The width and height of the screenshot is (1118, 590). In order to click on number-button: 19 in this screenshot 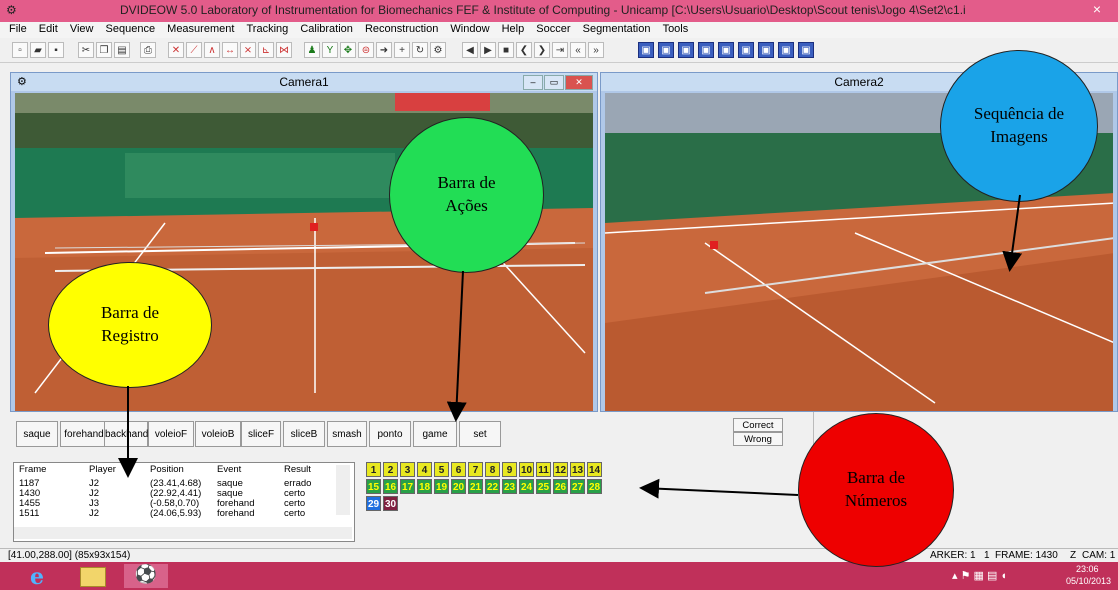, I will do `click(441, 486)`.